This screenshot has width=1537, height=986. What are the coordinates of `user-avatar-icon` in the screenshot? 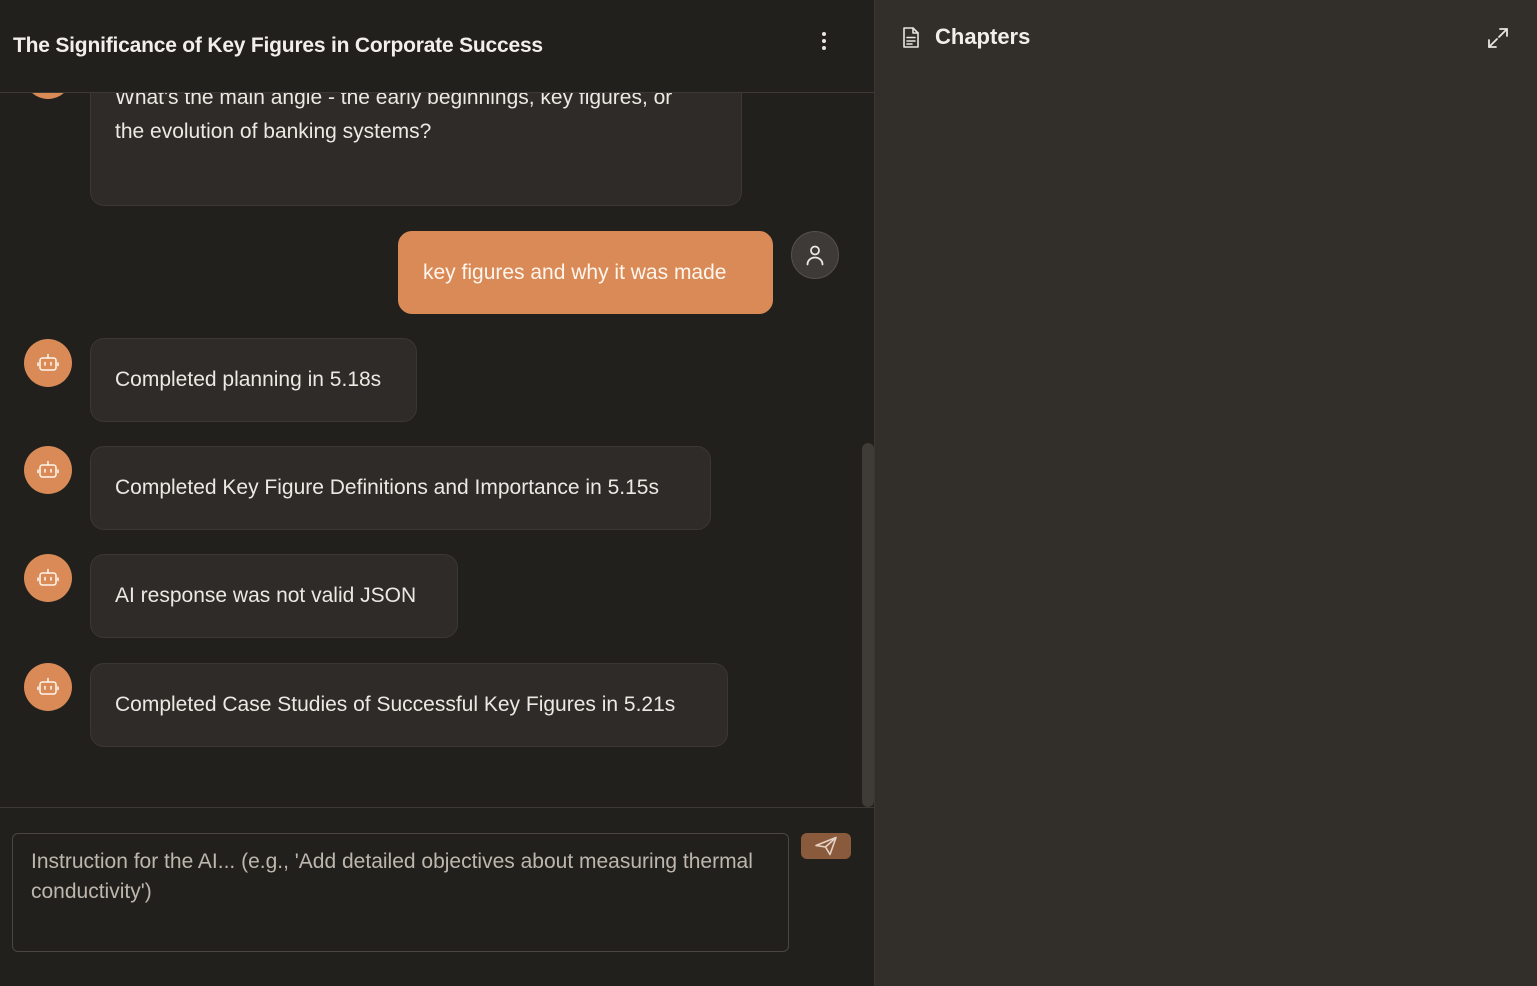 It's located at (815, 255).